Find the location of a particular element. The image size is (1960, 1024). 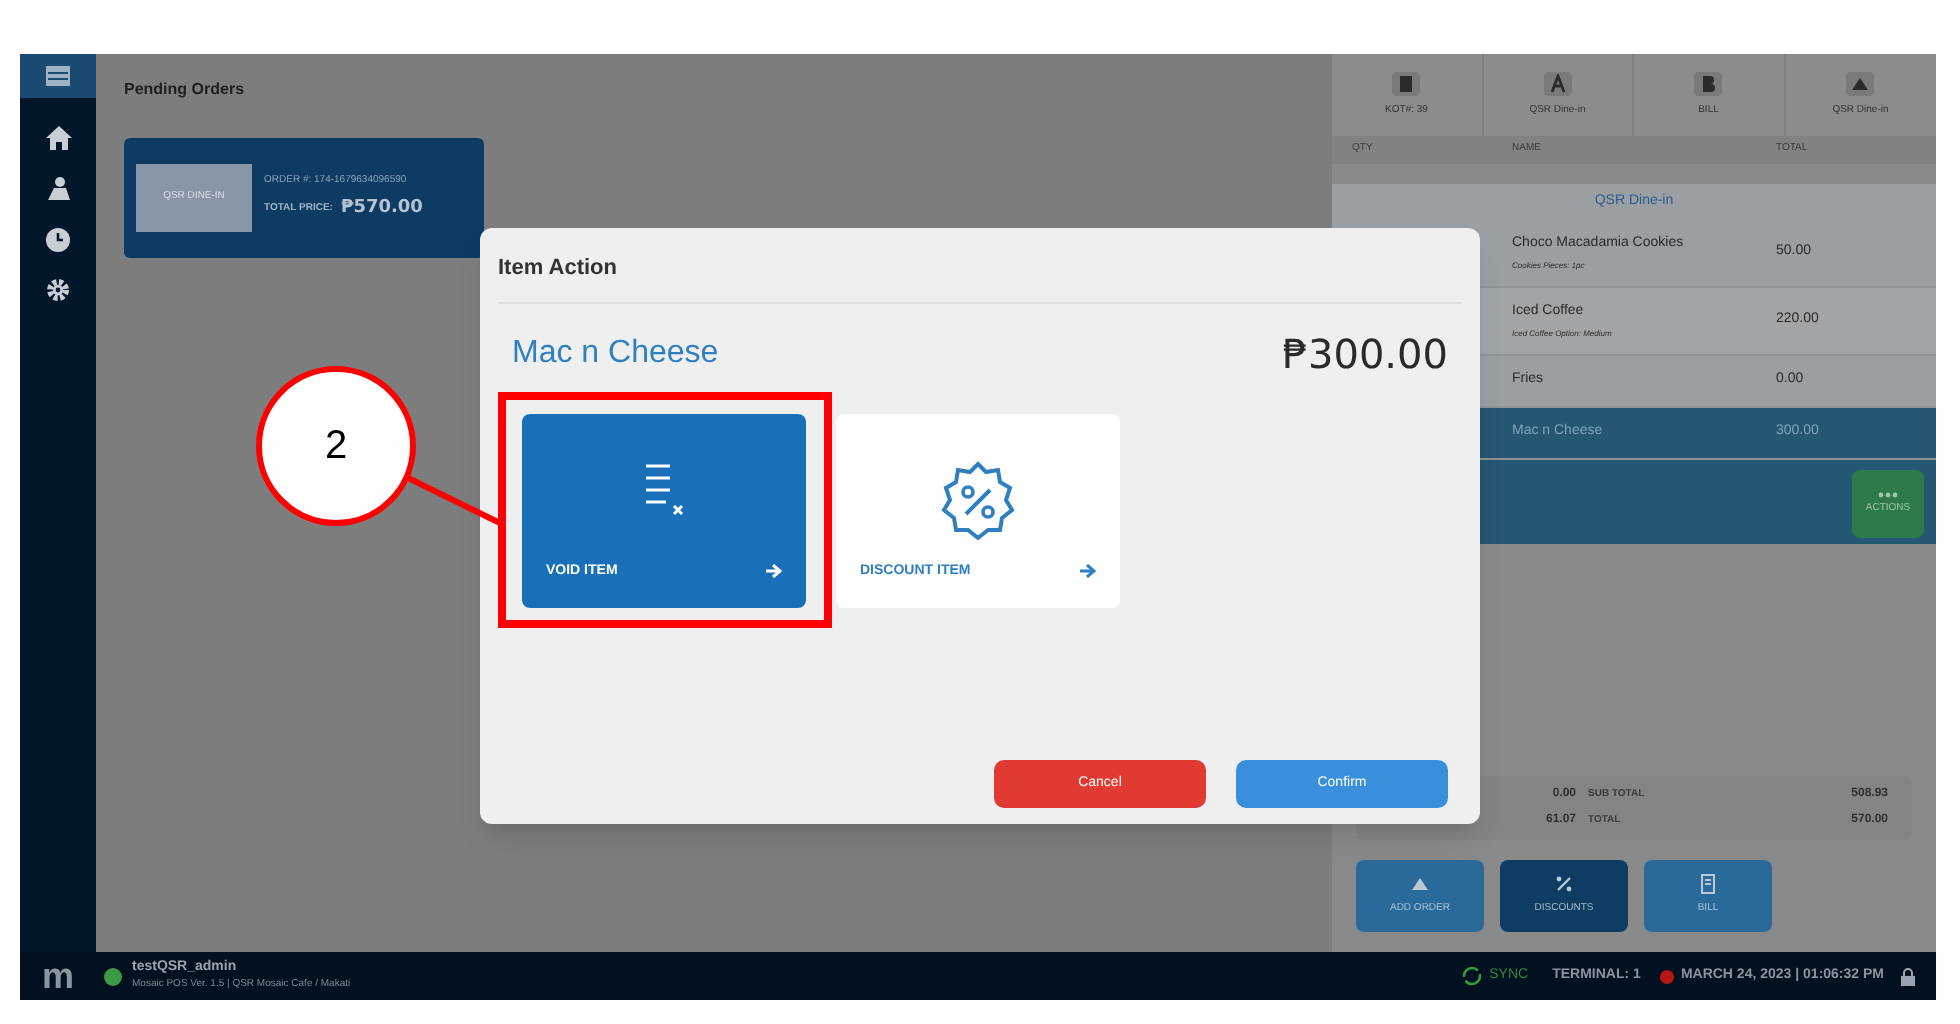

more-icon is located at coordinates (1888, 494).